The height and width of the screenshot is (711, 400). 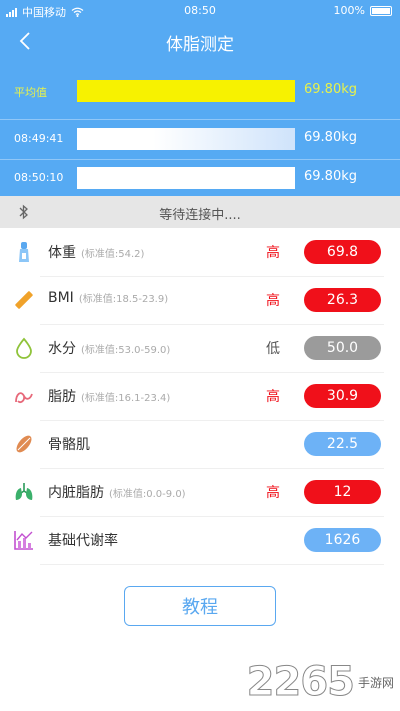 I want to click on watermark-number: 2265, so click(x=300, y=682).